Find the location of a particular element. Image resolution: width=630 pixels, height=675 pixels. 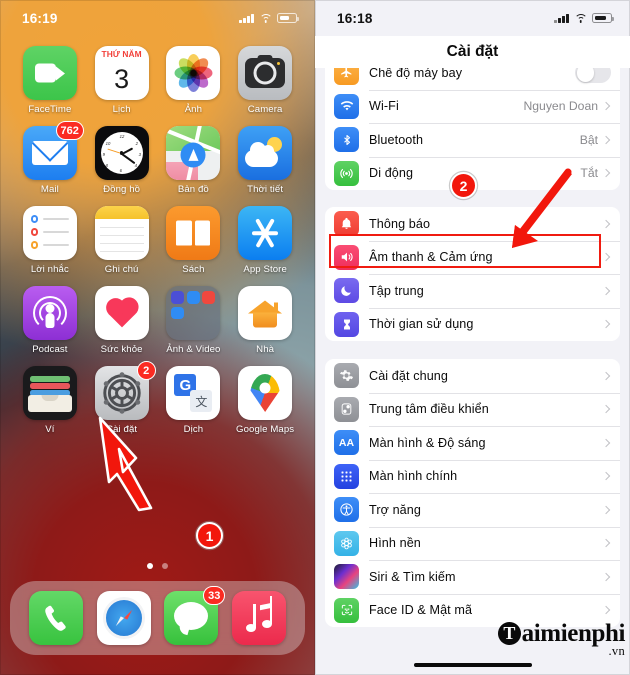

app-icon-settings: 2 Cài đặt is located at coordinates (122, 398).